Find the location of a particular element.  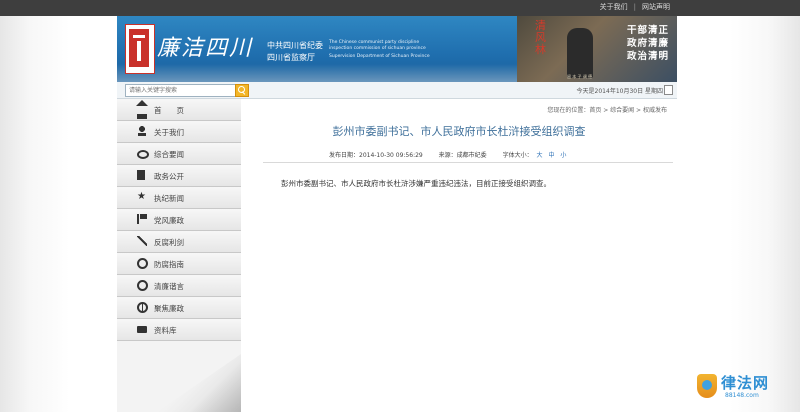

sidebar-item-library: 资料库 is located at coordinates (179, 330).